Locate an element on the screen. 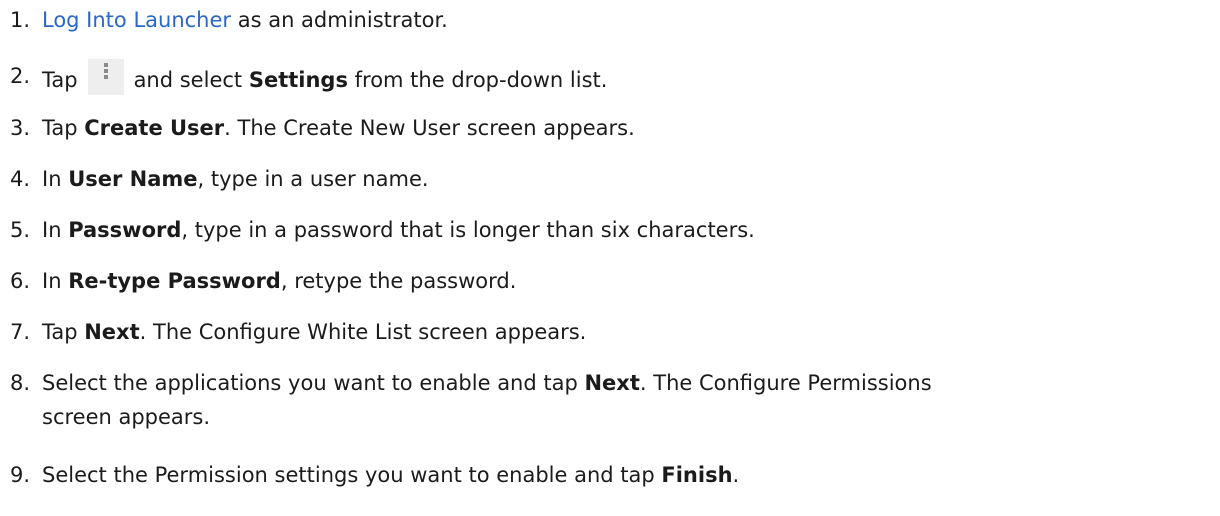  step-number: 8. is located at coordinates (20, 383).